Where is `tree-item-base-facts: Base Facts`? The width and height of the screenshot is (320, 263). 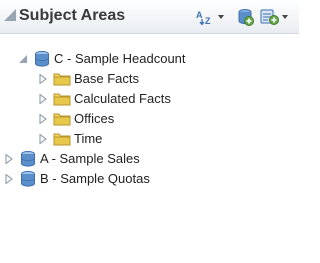
tree-item-base-facts: Base Facts is located at coordinates (88, 79).